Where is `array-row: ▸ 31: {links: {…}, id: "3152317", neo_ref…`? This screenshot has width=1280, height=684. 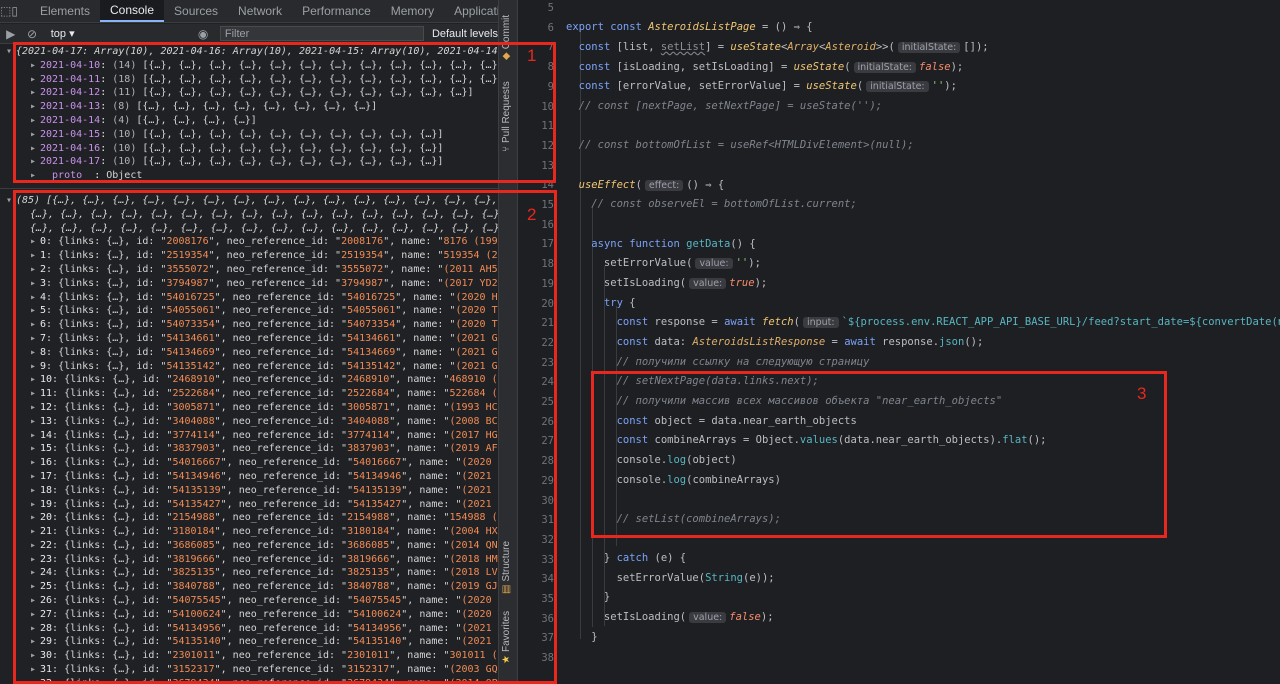
array-row: ▸ 31: {links: {…}, id: "3152317", neo_ref… is located at coordinates (249, 670).